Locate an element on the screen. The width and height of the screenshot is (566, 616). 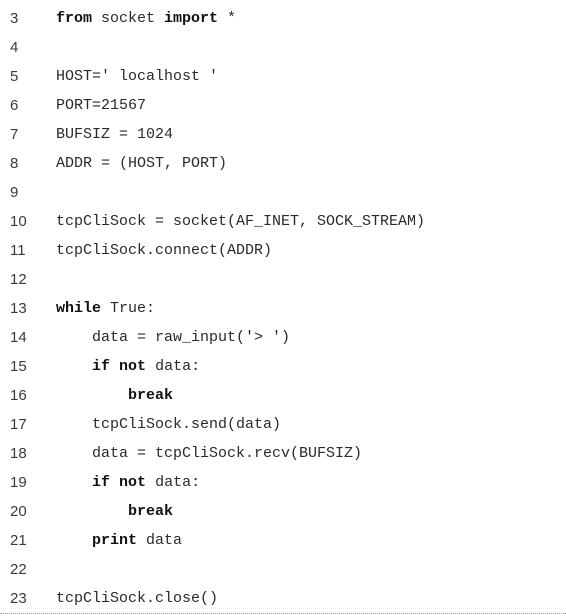
code-token: tcpCliSock.close() is located at coordinates (137, 598).